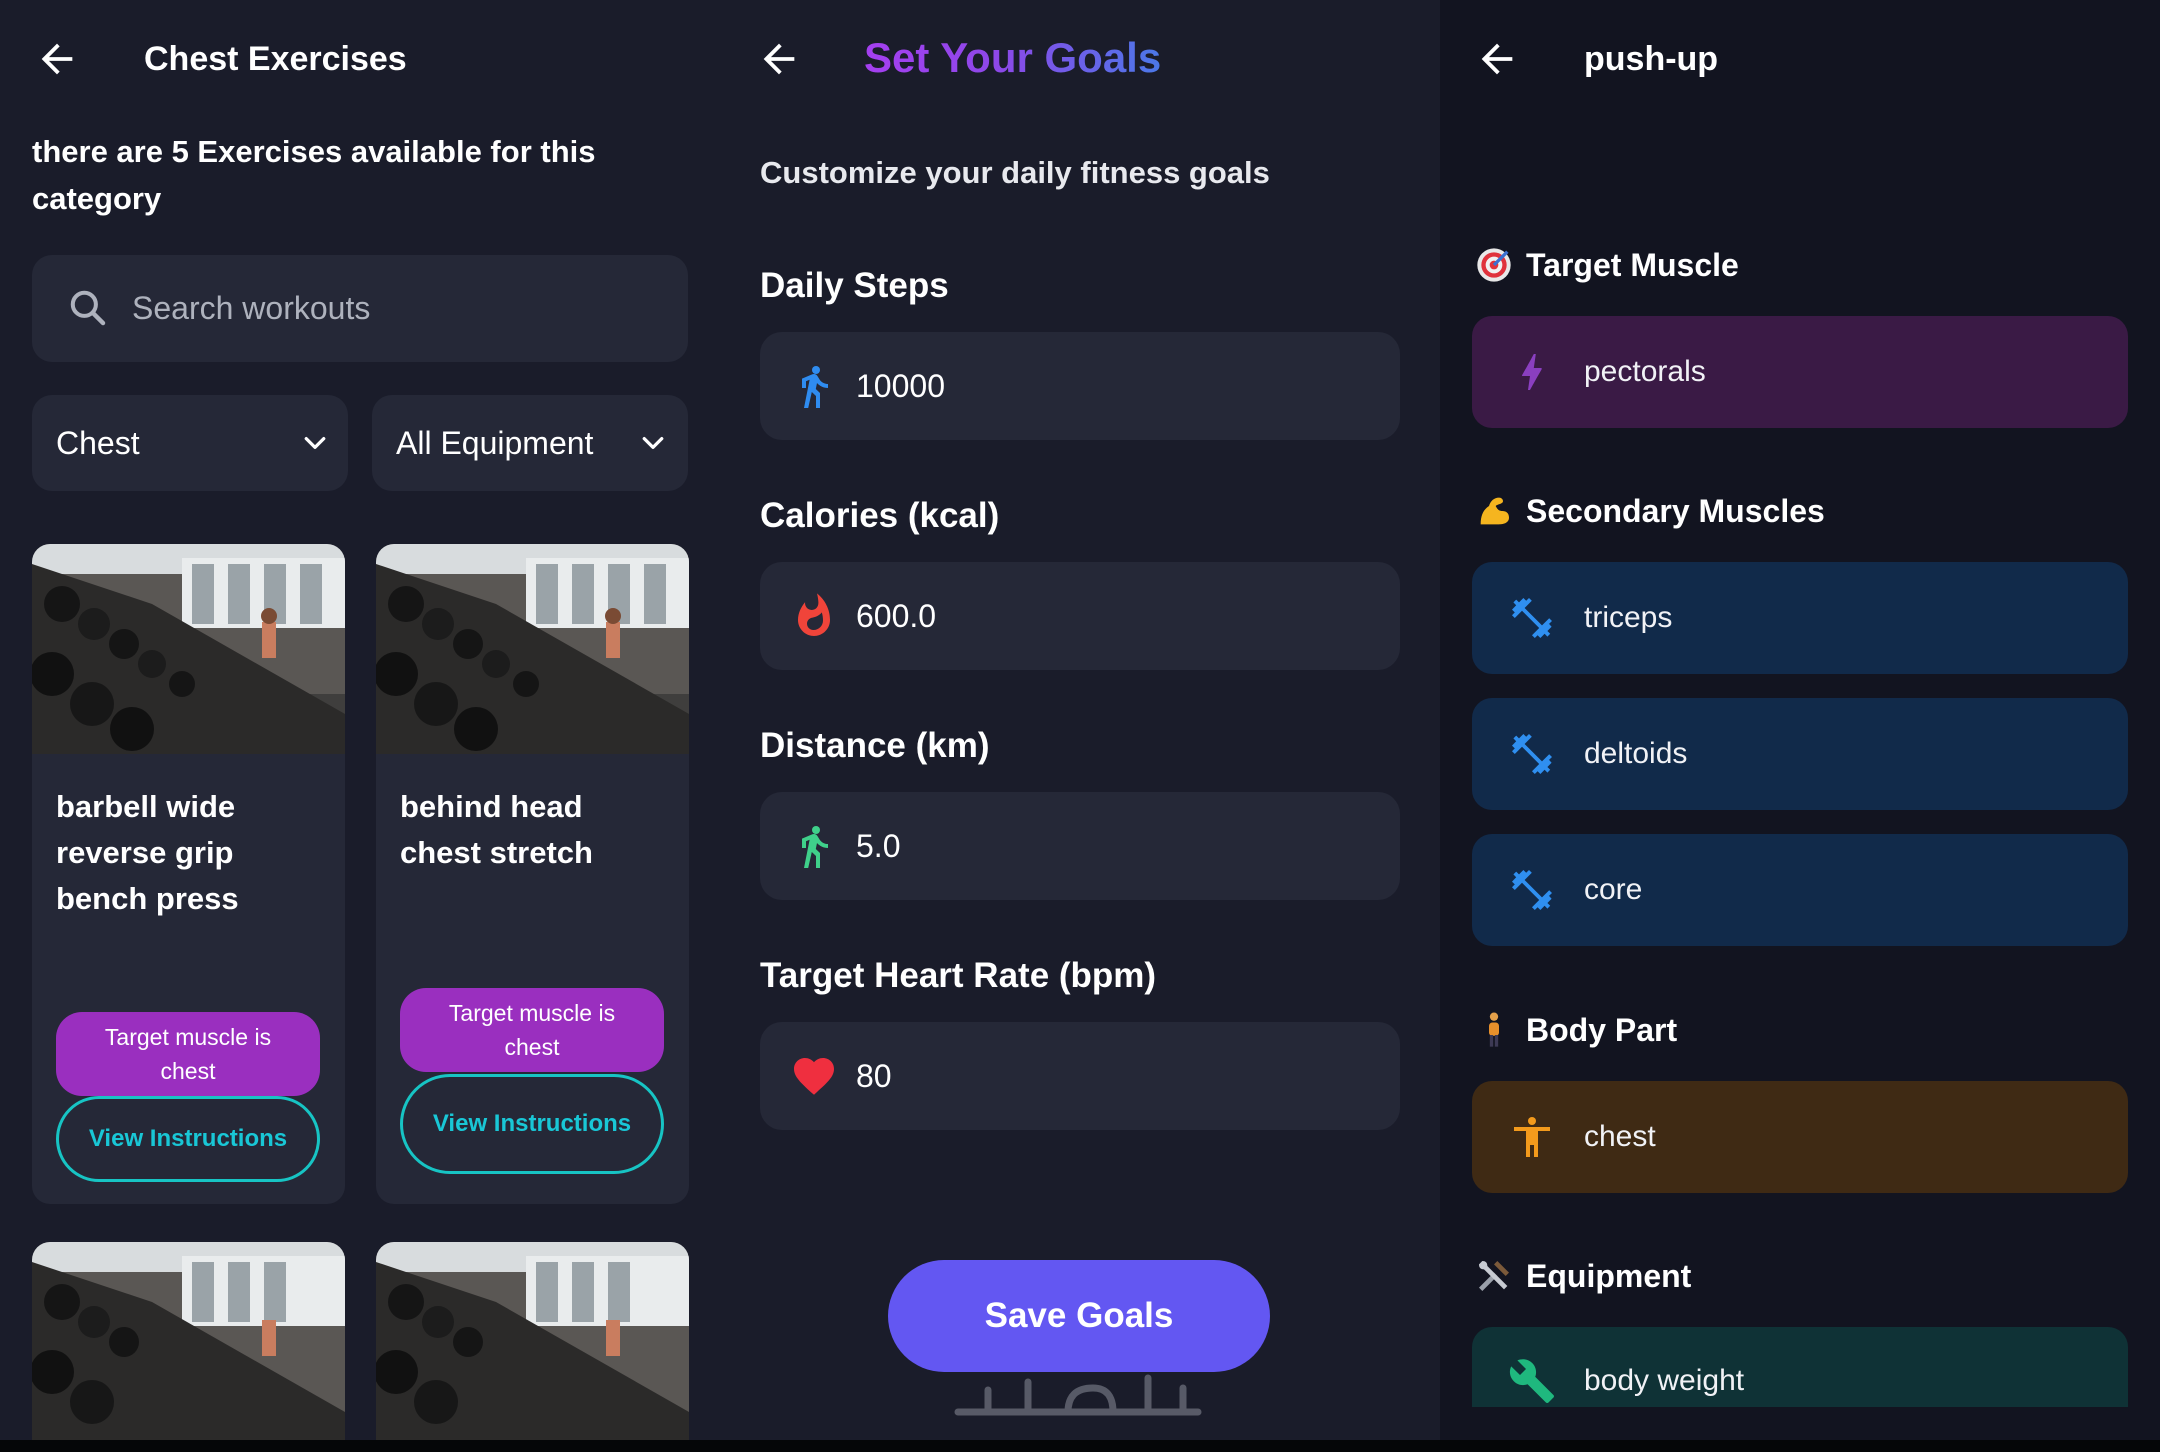 The height and width of the screenshot is (1452, 2160). Describe the element at coordinates (854, 285) in the screenshot. I see `daily-steps-label: Daily Steps` at that location.